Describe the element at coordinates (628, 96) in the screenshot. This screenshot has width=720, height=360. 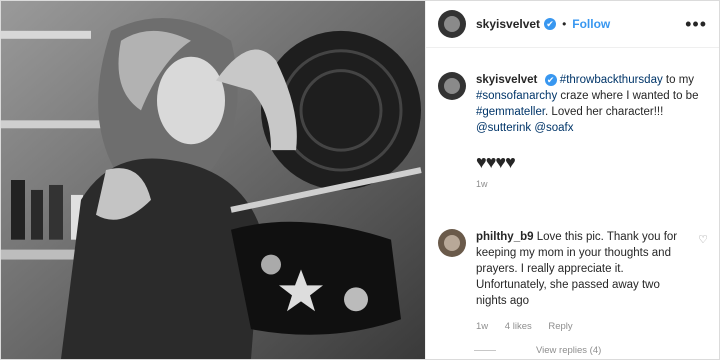
I see `caption-segment: craze where I wanted to be` at that location.